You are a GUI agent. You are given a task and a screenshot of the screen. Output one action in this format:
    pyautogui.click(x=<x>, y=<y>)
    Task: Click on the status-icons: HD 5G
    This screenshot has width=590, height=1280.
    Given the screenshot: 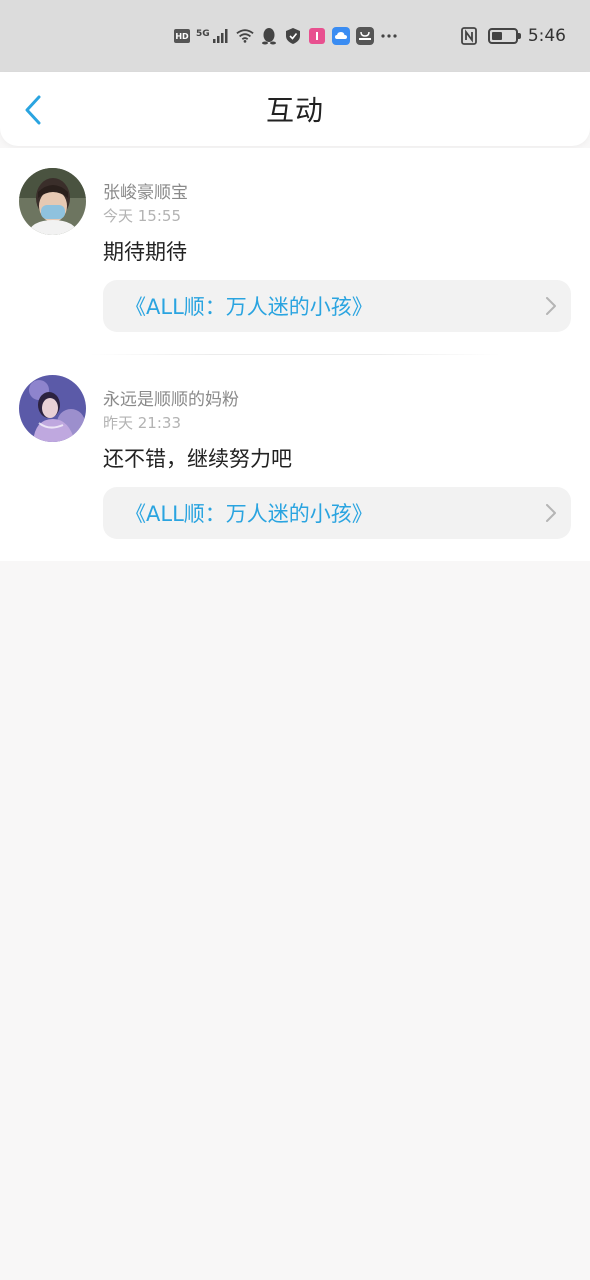 What is the action you would take?
    pyautogui.click(x=317, y=36)
    